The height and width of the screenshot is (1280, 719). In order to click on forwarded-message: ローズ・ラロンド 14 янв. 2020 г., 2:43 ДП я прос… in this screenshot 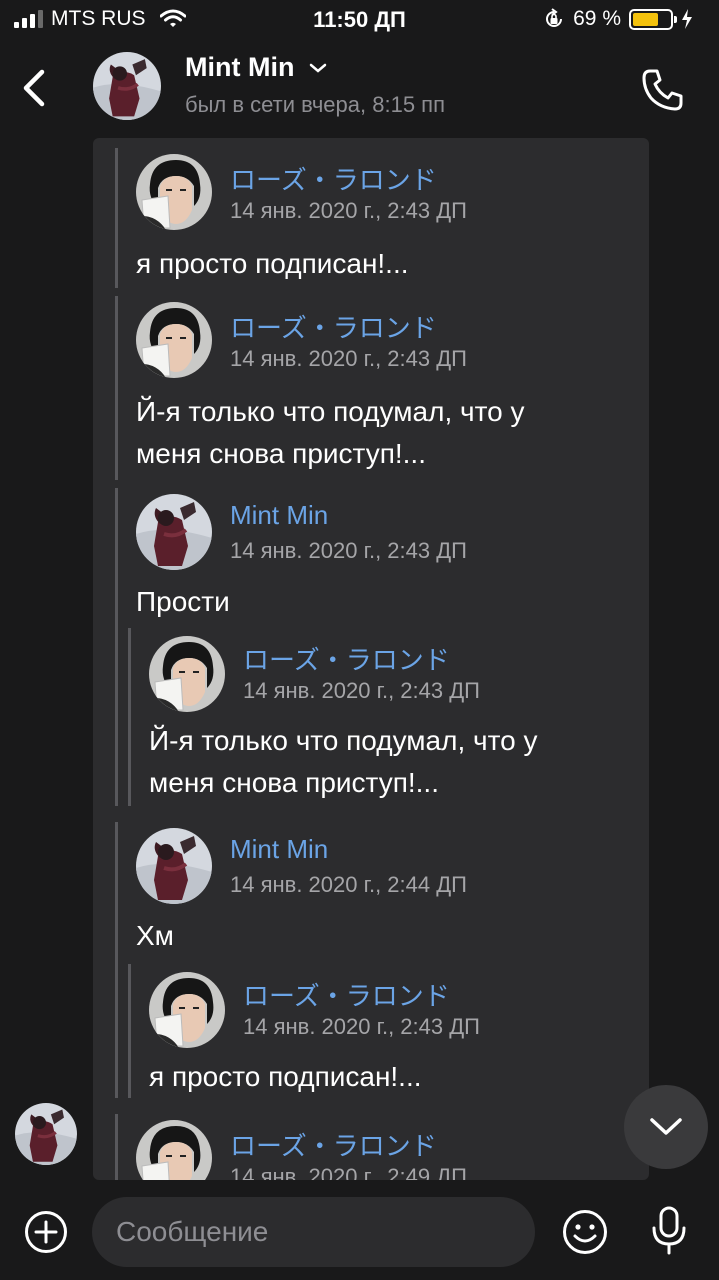, I will do `click(375, 218)`.